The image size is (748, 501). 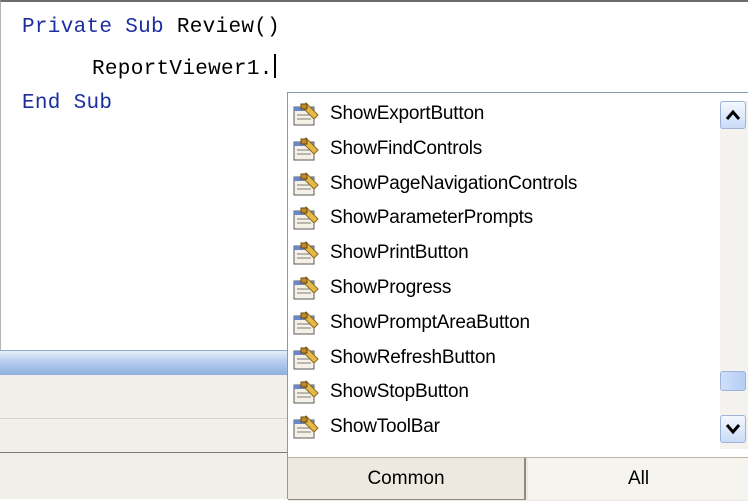 I want to click on completion-item-label: ShowToolBar, so click(x=385, y=427).